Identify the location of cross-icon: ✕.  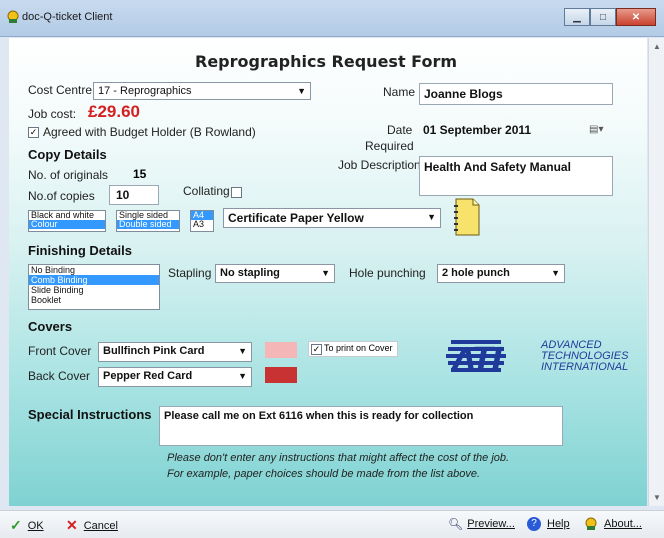
(72, 525).